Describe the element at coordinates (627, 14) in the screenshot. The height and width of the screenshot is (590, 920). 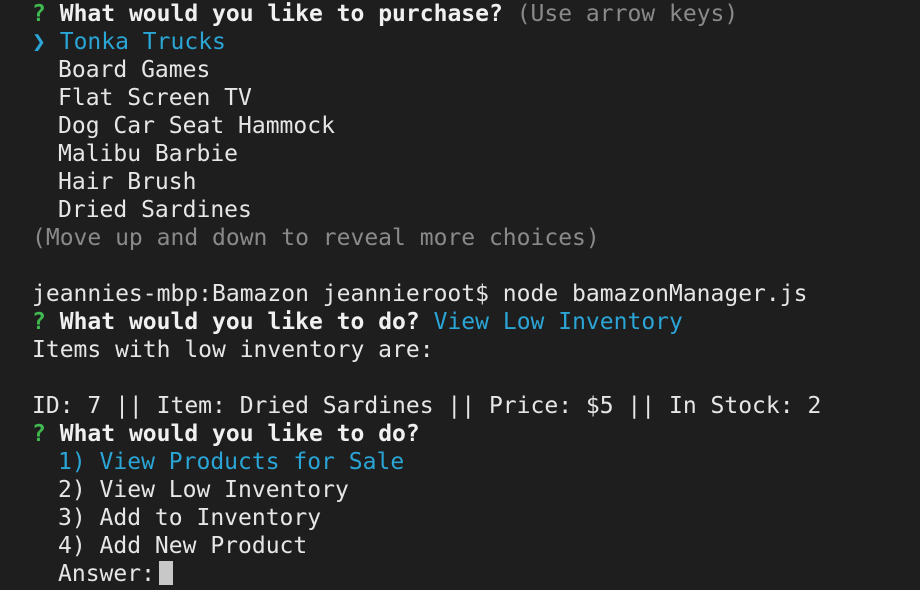
I see `arrow-keys-hint: (Use arrow keys)` at that location.